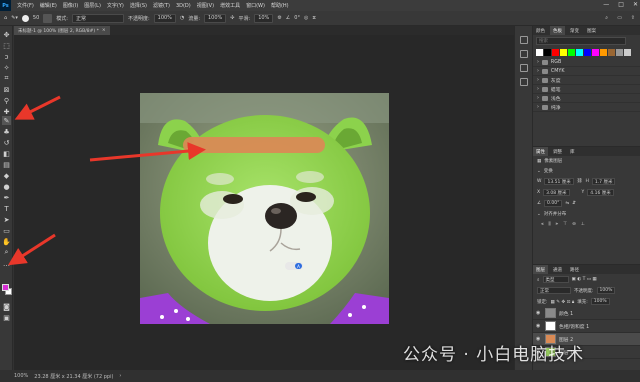  What do you see at coordinates (606, 290) in the screenshot?
I see `layer-opacity-input: 100%` at bounding box center [606, 290].